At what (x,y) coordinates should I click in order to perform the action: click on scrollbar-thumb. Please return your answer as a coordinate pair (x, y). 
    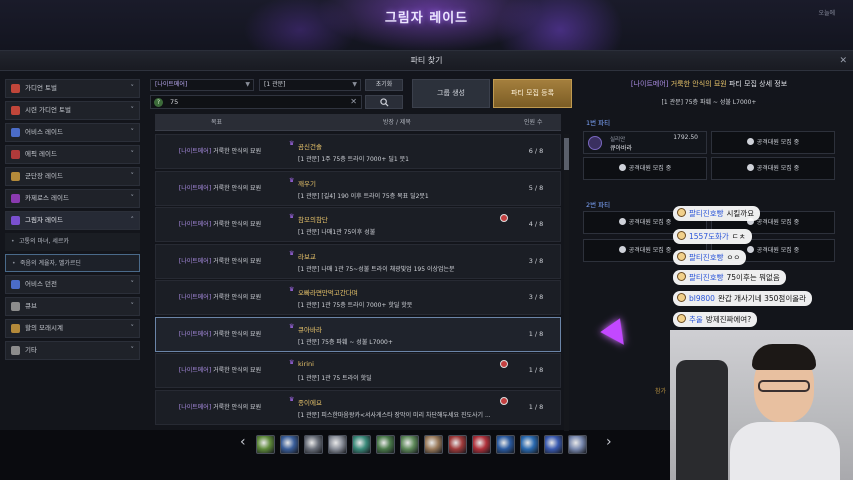
    Looking at the image, I should click on (566, 154).